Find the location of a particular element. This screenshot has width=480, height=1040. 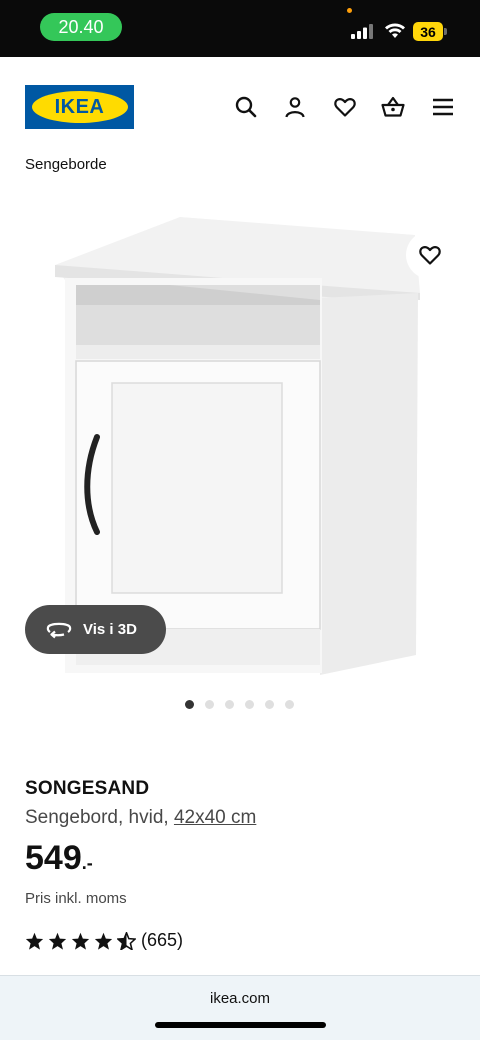

ikea-logo: IKEA is located at coordinates (79, 107).